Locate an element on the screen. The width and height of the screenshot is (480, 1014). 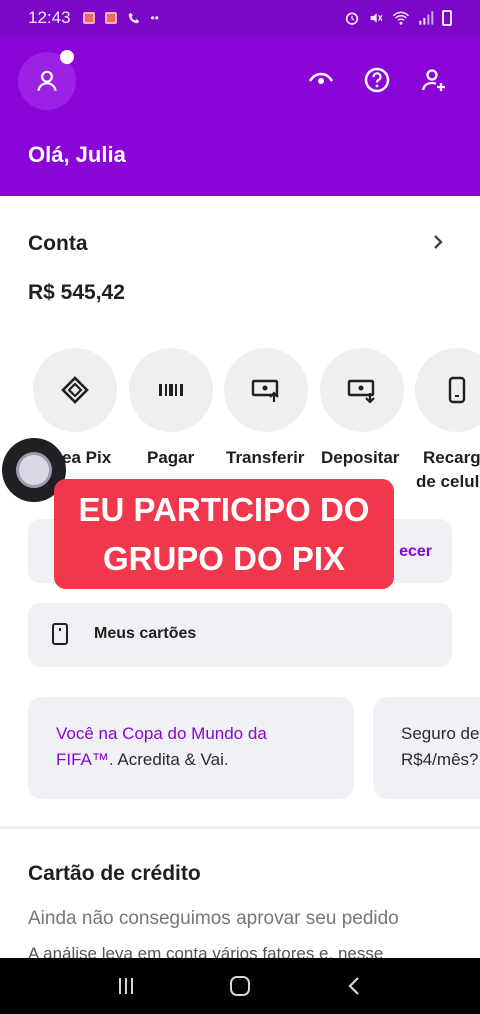
promo-insurance-line1: Seguro de is located at coordinates (440, 733).